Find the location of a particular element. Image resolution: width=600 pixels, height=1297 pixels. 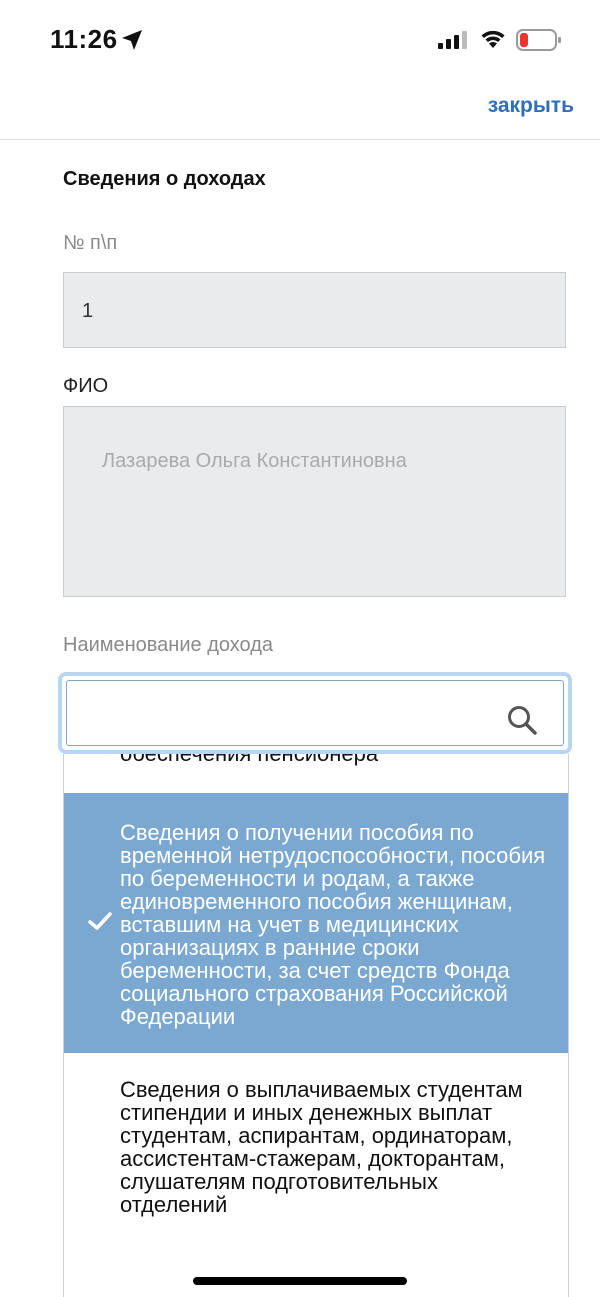

search-input-inner is located at coordinates (315, 713).